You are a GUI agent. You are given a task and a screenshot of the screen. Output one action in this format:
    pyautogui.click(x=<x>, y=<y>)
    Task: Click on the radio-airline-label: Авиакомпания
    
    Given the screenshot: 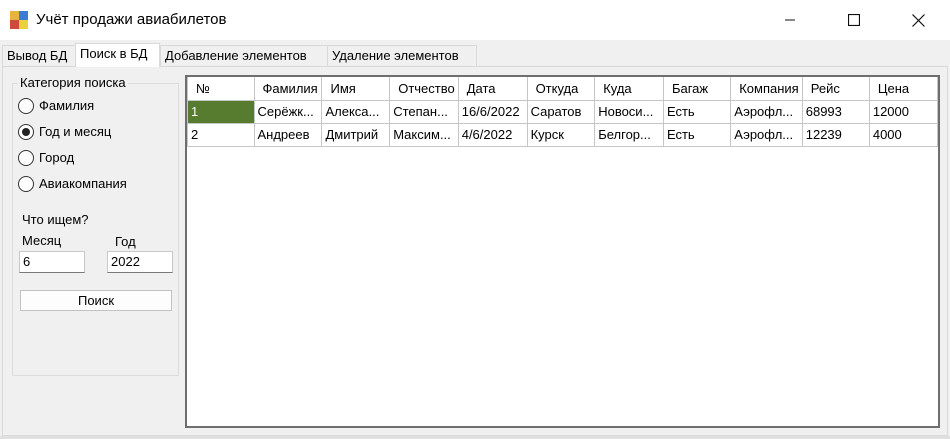 What is the action you would take?
    pyautogui.click(x=83, y=183)
    